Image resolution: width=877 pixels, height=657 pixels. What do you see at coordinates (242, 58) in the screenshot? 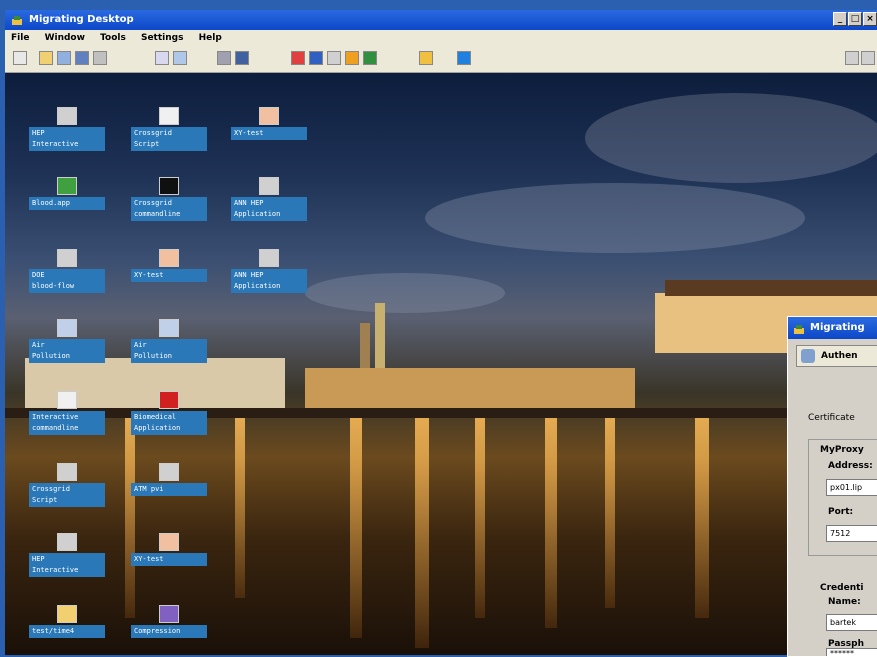
I see `screen-icon` at bounding box center [242, 58].